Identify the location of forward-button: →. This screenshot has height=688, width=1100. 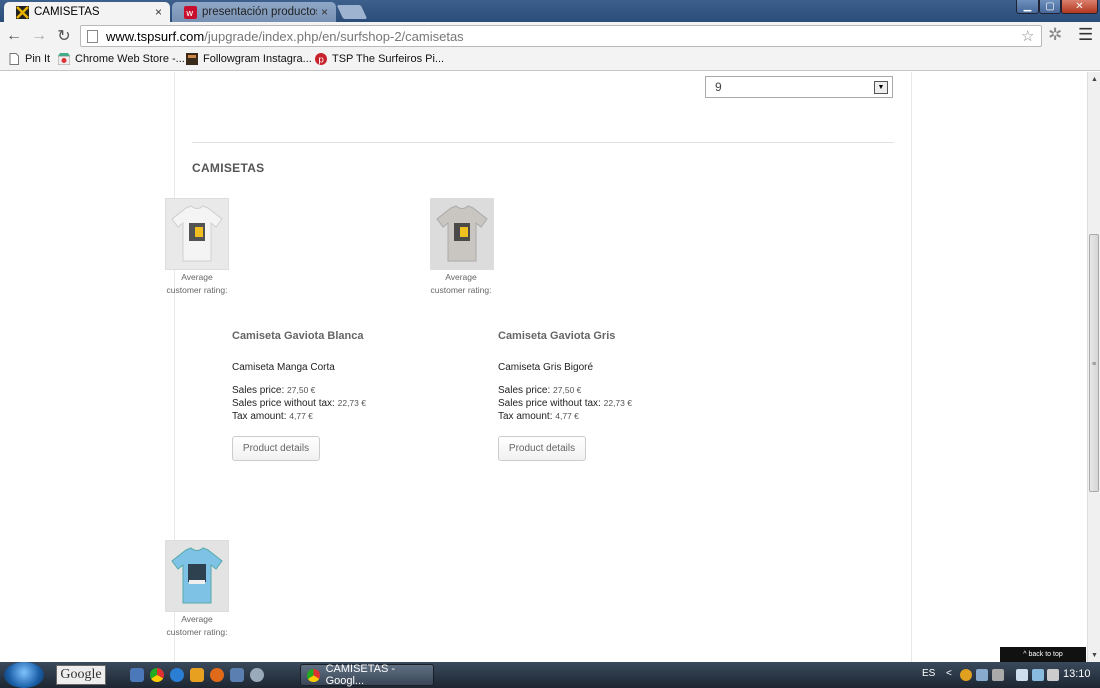
(39, 36).